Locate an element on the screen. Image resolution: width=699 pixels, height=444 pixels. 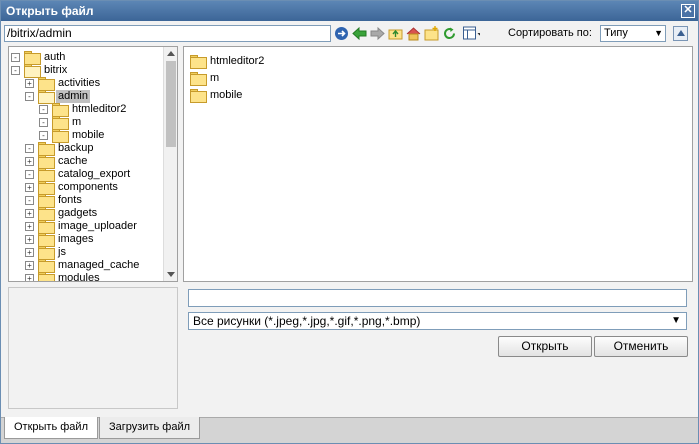
scroll-thumb is located at coordinates (171, 104).